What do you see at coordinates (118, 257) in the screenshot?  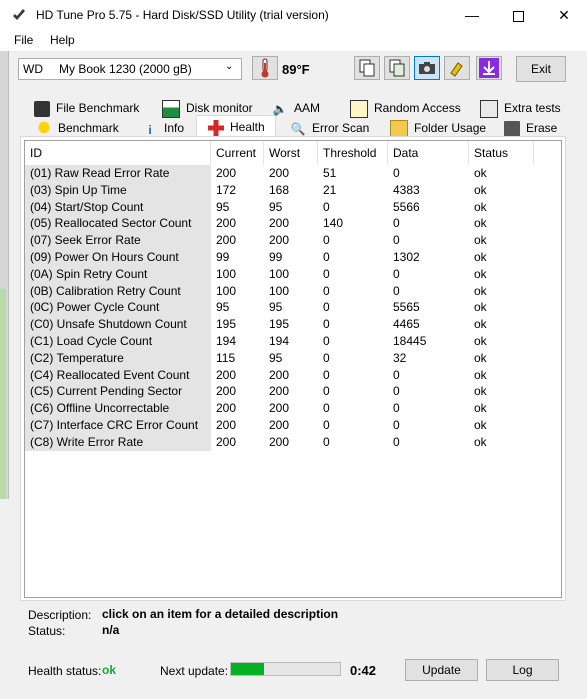 I see `cell-id: (09) Power On Hours Count` at bounding box center [118, 257].